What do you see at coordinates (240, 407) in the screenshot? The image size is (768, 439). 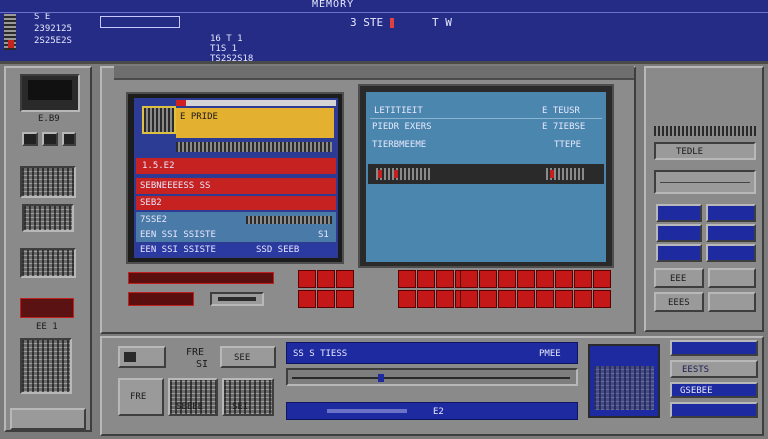 I see `bottom-key-3-label: SEI` at bounding box center [240, 407].